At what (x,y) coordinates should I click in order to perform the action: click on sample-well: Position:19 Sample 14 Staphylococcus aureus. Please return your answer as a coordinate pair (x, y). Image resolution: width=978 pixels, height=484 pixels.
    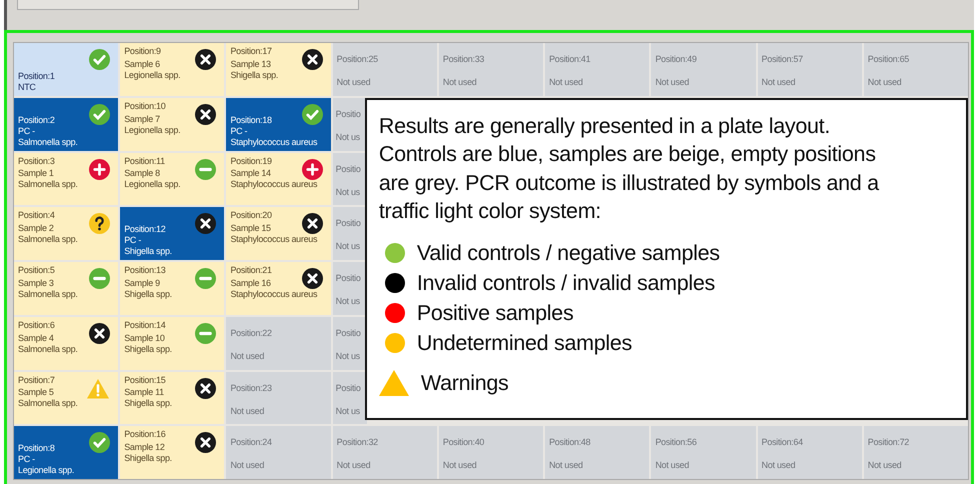
    Looking at the image, I should click on (278, 179).